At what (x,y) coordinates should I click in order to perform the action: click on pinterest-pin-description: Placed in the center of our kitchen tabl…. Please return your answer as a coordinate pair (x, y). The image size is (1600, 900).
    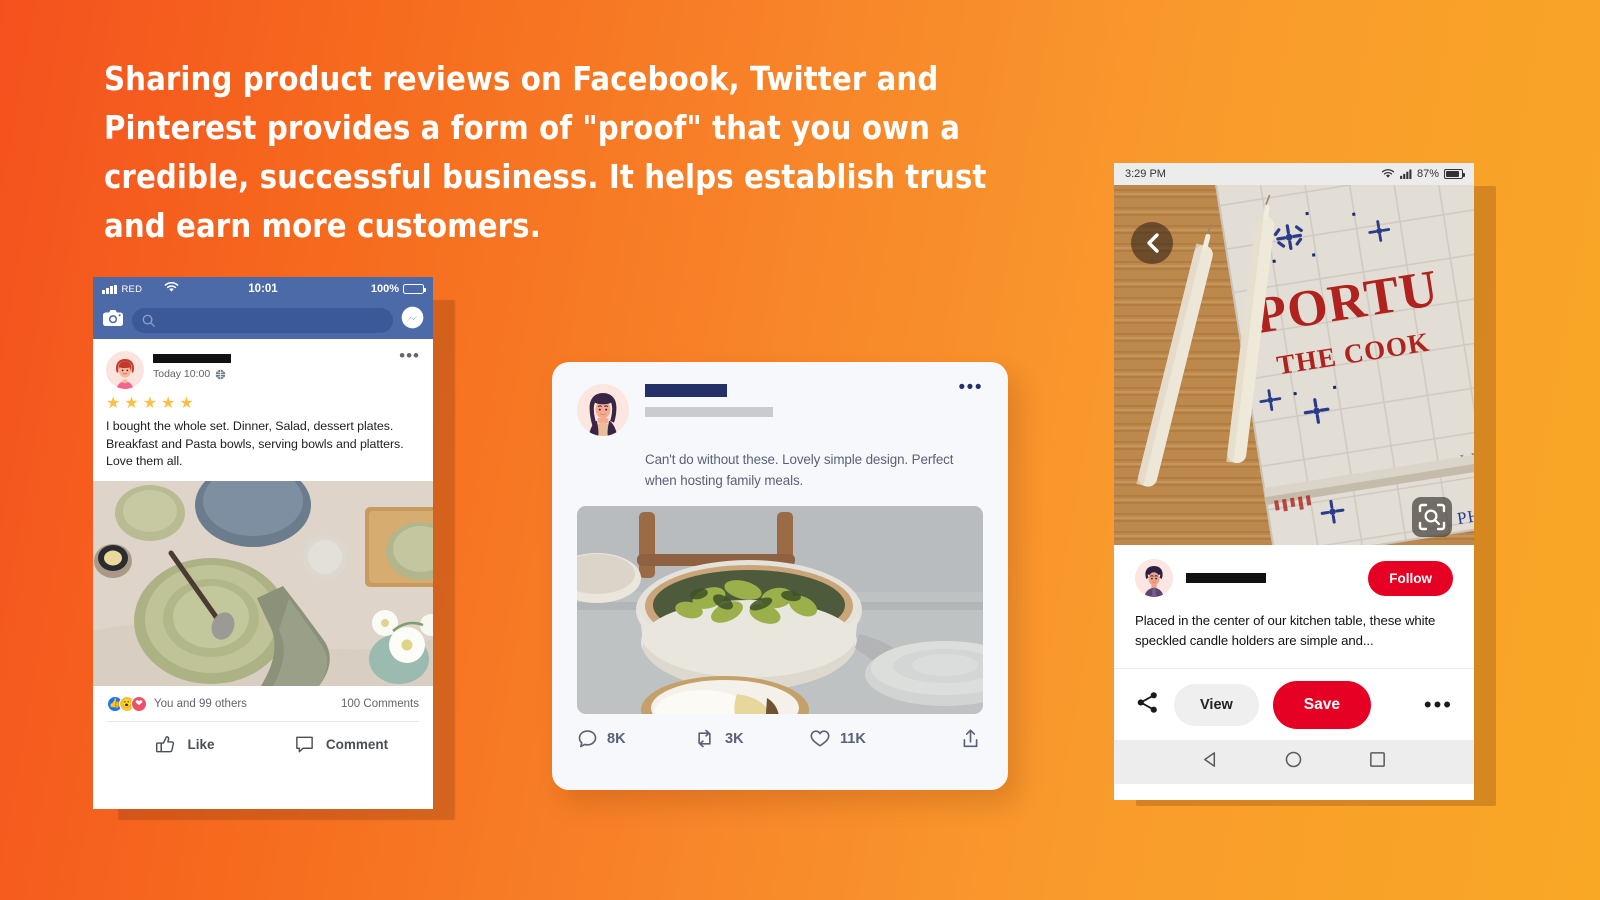
    Looking at the image, I should click on (1285, 630).